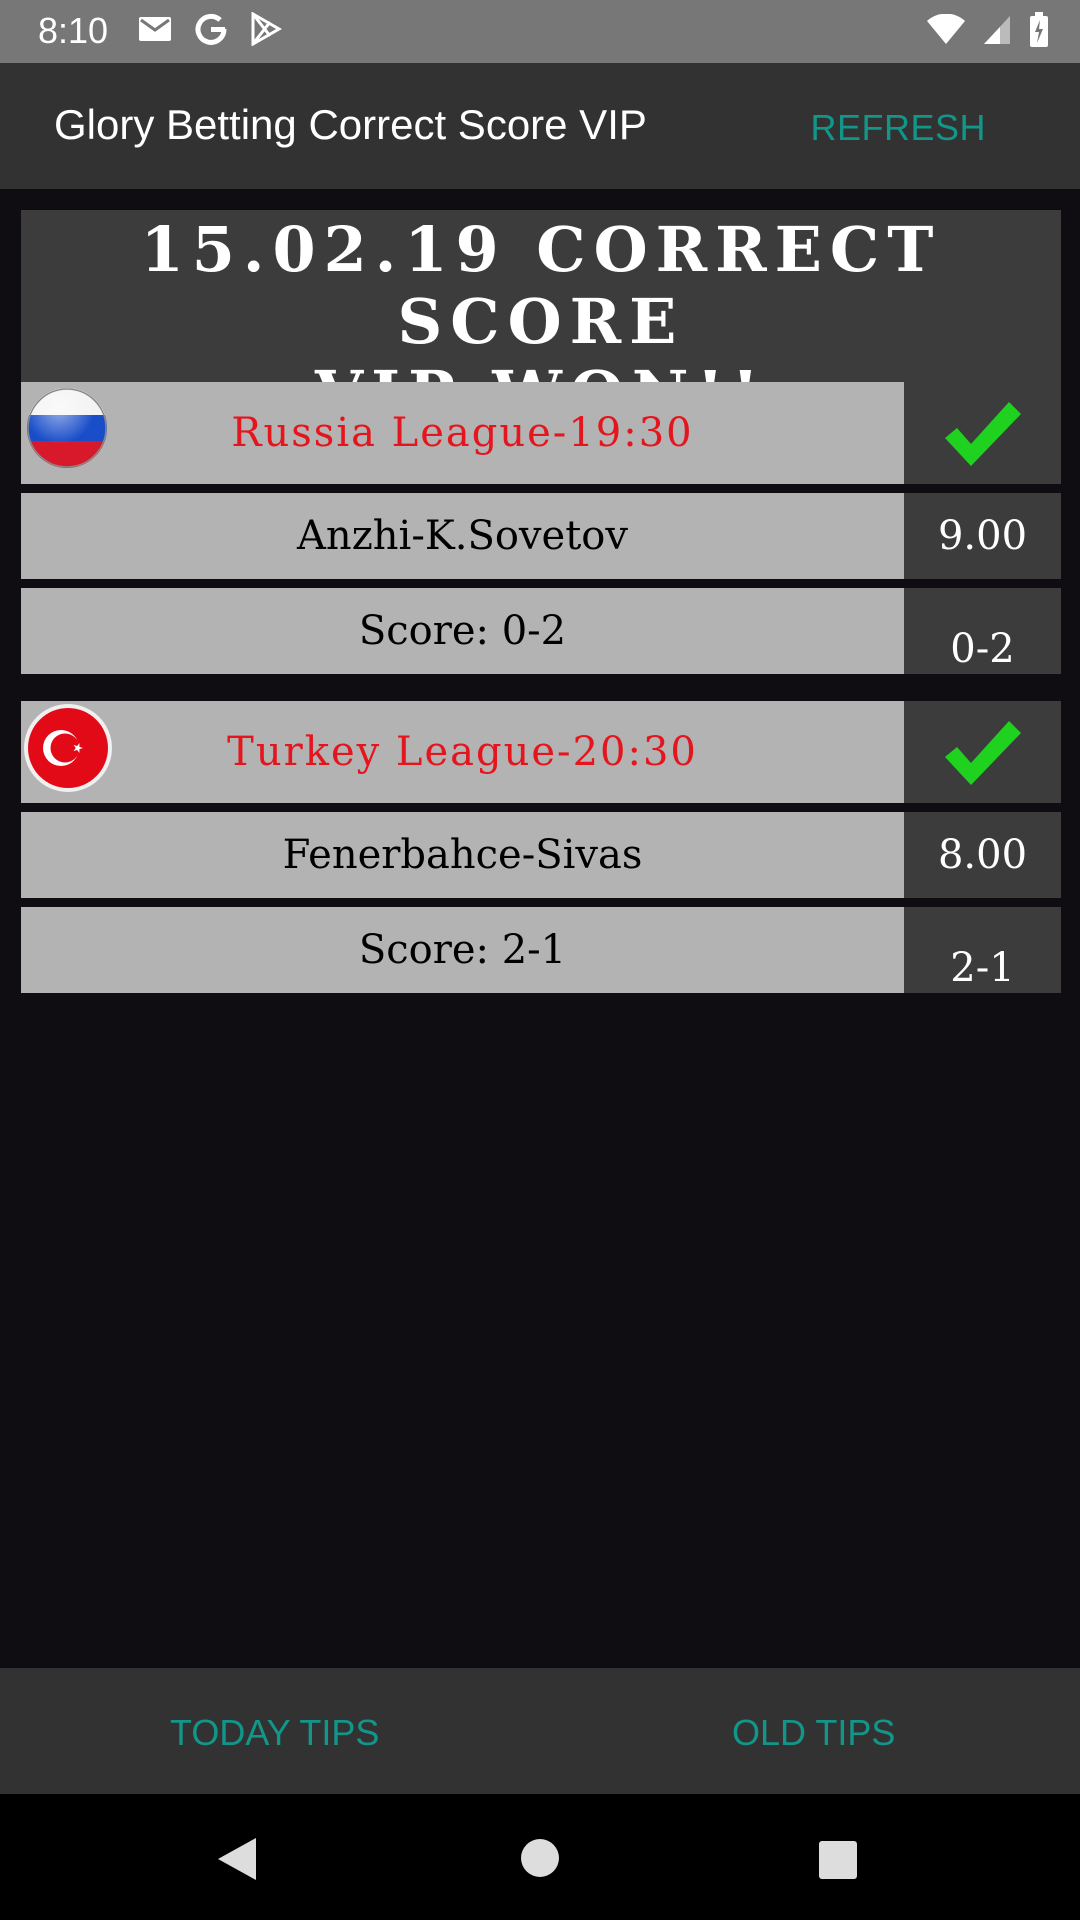 This screenshot has height=1920, width=1080. Describe the element at coordinates (813, 1733) in the screenshot. I see `tab-old-tips: OLD TIPS` at that location.